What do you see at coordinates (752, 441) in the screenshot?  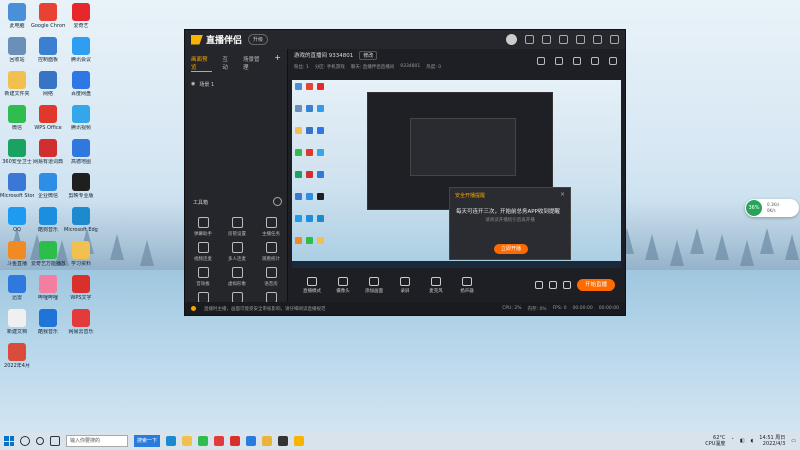 I see `volume-icon: ◖` at bounding box center [752, 441].